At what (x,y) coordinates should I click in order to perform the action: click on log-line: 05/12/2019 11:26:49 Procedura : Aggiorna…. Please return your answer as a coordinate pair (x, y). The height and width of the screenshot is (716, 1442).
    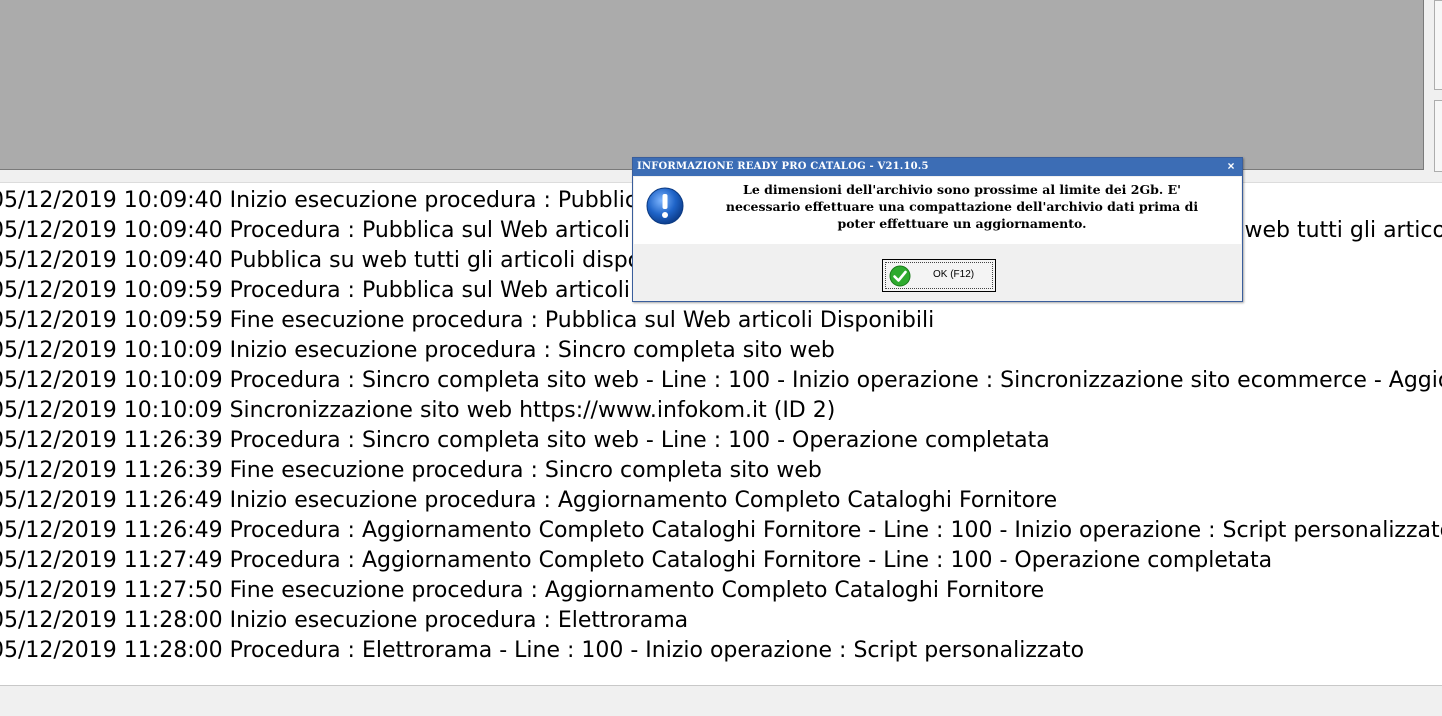
    Looking at the image, I should click on (721, 530).